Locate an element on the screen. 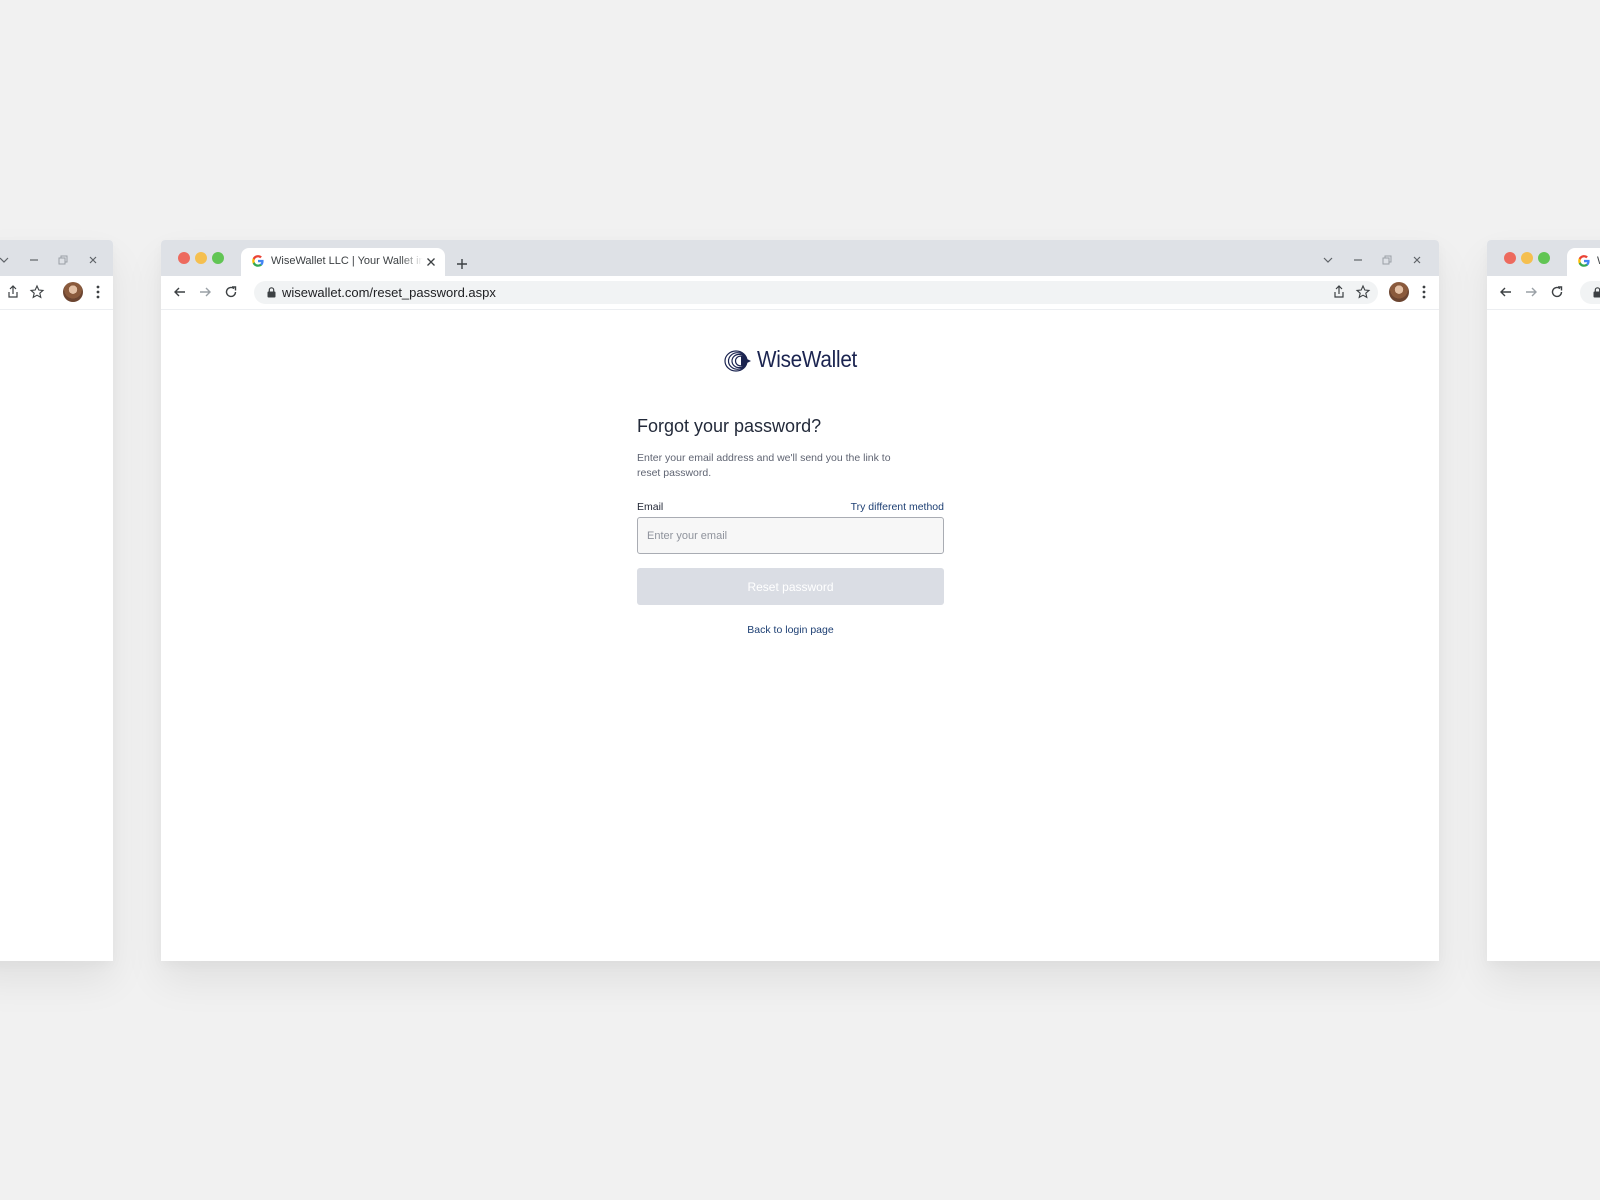  right-toolbar is located at coordinates (1543, 293).